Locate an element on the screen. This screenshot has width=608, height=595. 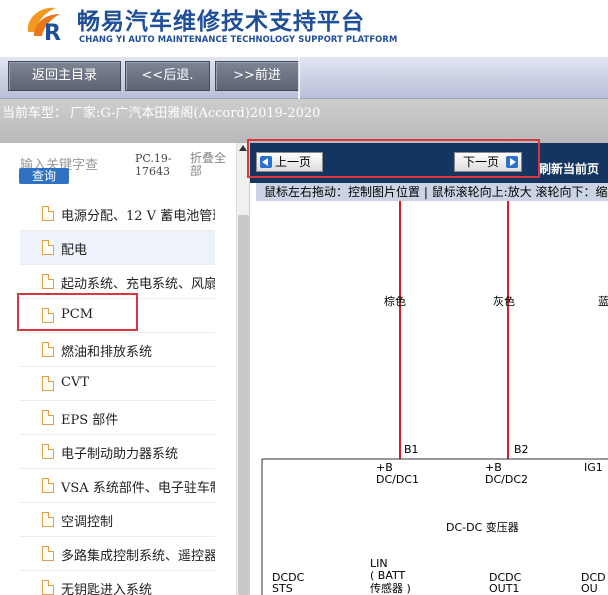
tree-item-label: VSA 系统部件、电子驻车制动 is located at coordinates (138, 488).